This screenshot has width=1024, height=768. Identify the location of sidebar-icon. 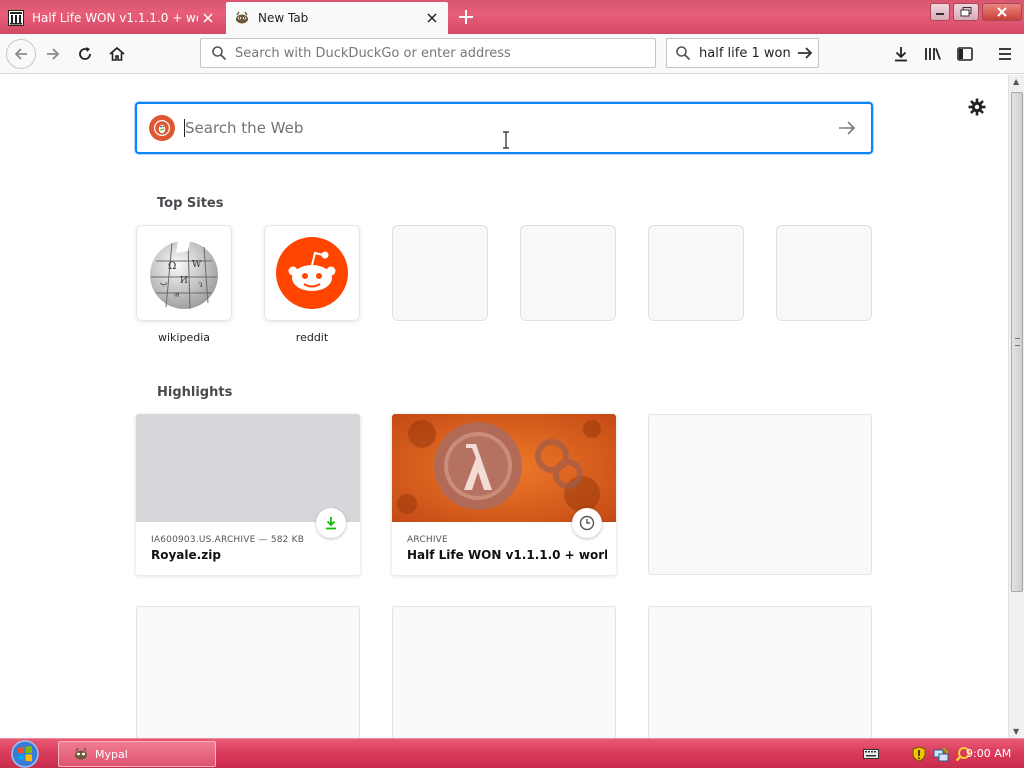
(965, 54).